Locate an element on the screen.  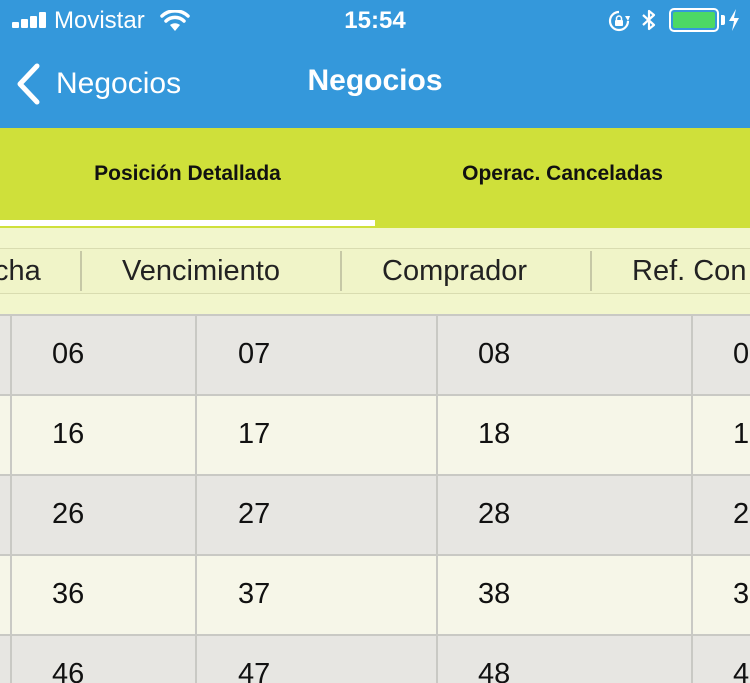
table-cell: 4 is located at coordinates (741, 670).